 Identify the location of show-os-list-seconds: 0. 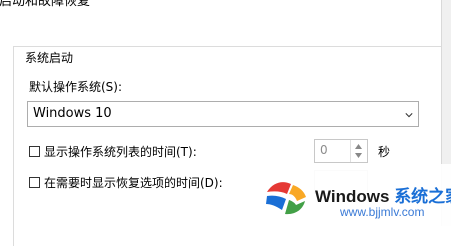
(341, 151).